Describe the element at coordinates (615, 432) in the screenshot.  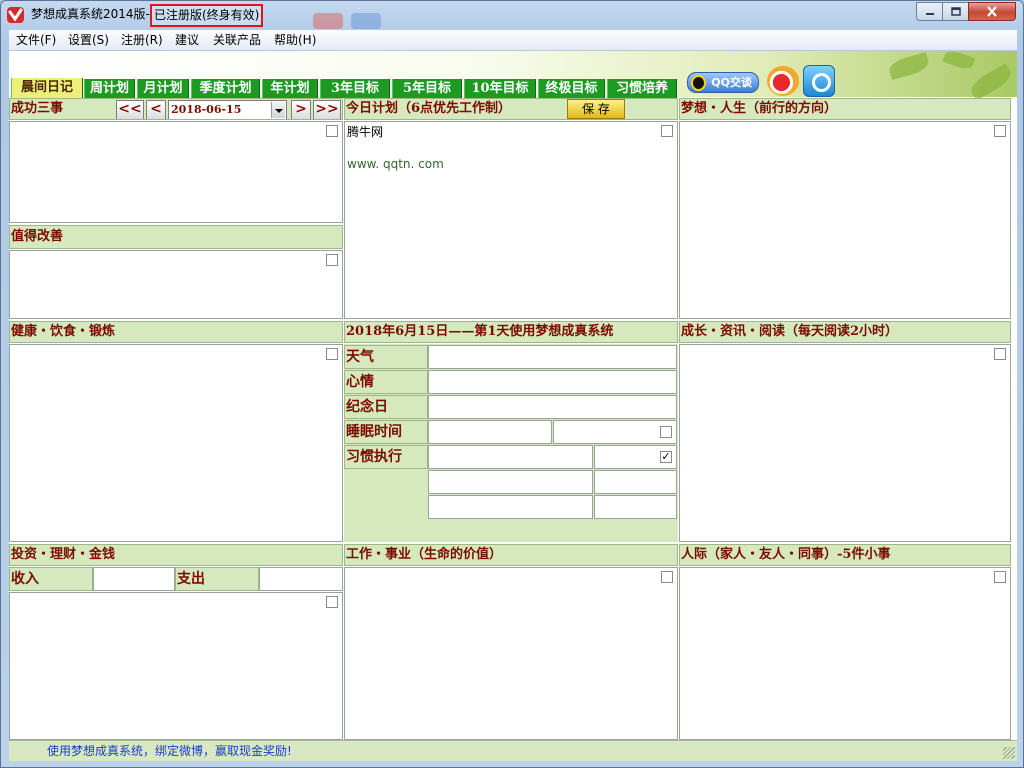
I see `sleep-end-input` at that location.